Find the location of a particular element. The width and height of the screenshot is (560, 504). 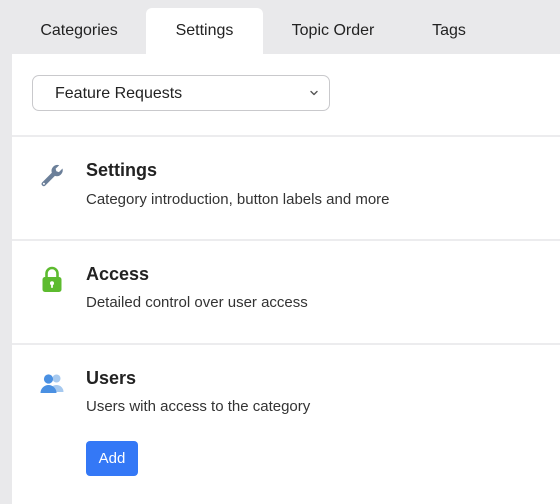

tab-bar: Categories Settings Topic Order Tags is located at coordinates (286, 31).